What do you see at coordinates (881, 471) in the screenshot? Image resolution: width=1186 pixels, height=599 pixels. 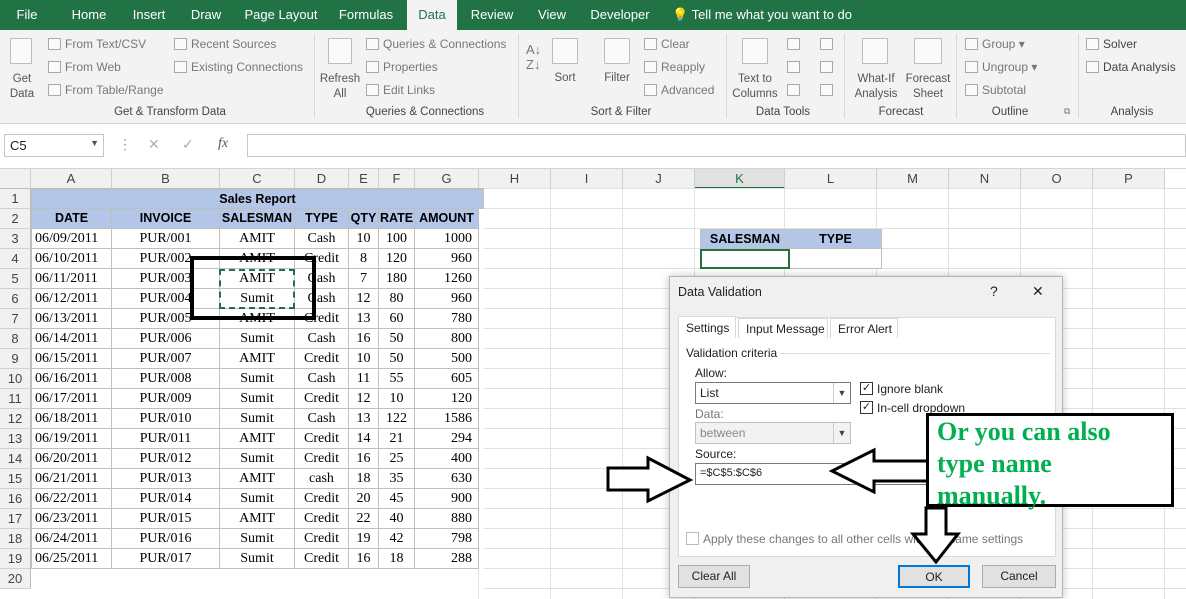 I see `left-arrow-icon` at bounding box center [881, 471].